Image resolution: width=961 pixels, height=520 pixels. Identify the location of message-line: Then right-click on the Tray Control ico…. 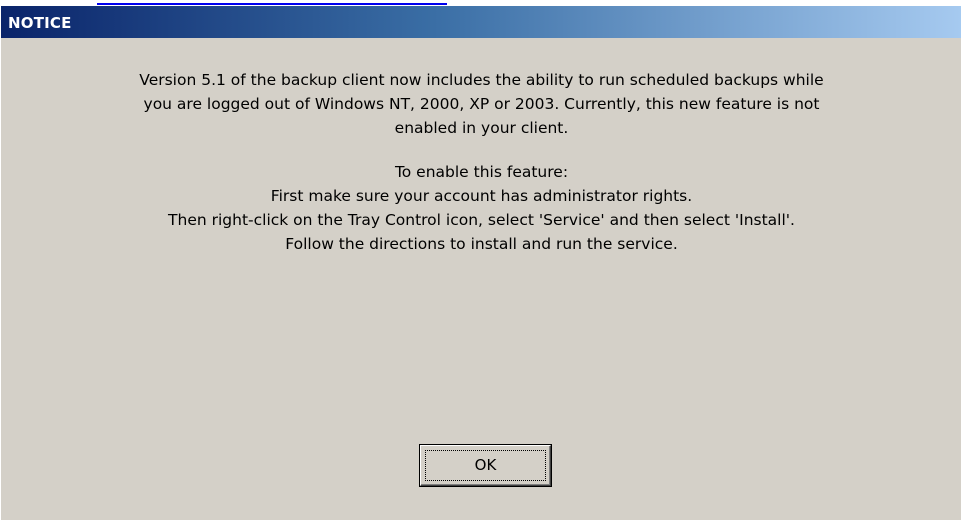
(481, 220).